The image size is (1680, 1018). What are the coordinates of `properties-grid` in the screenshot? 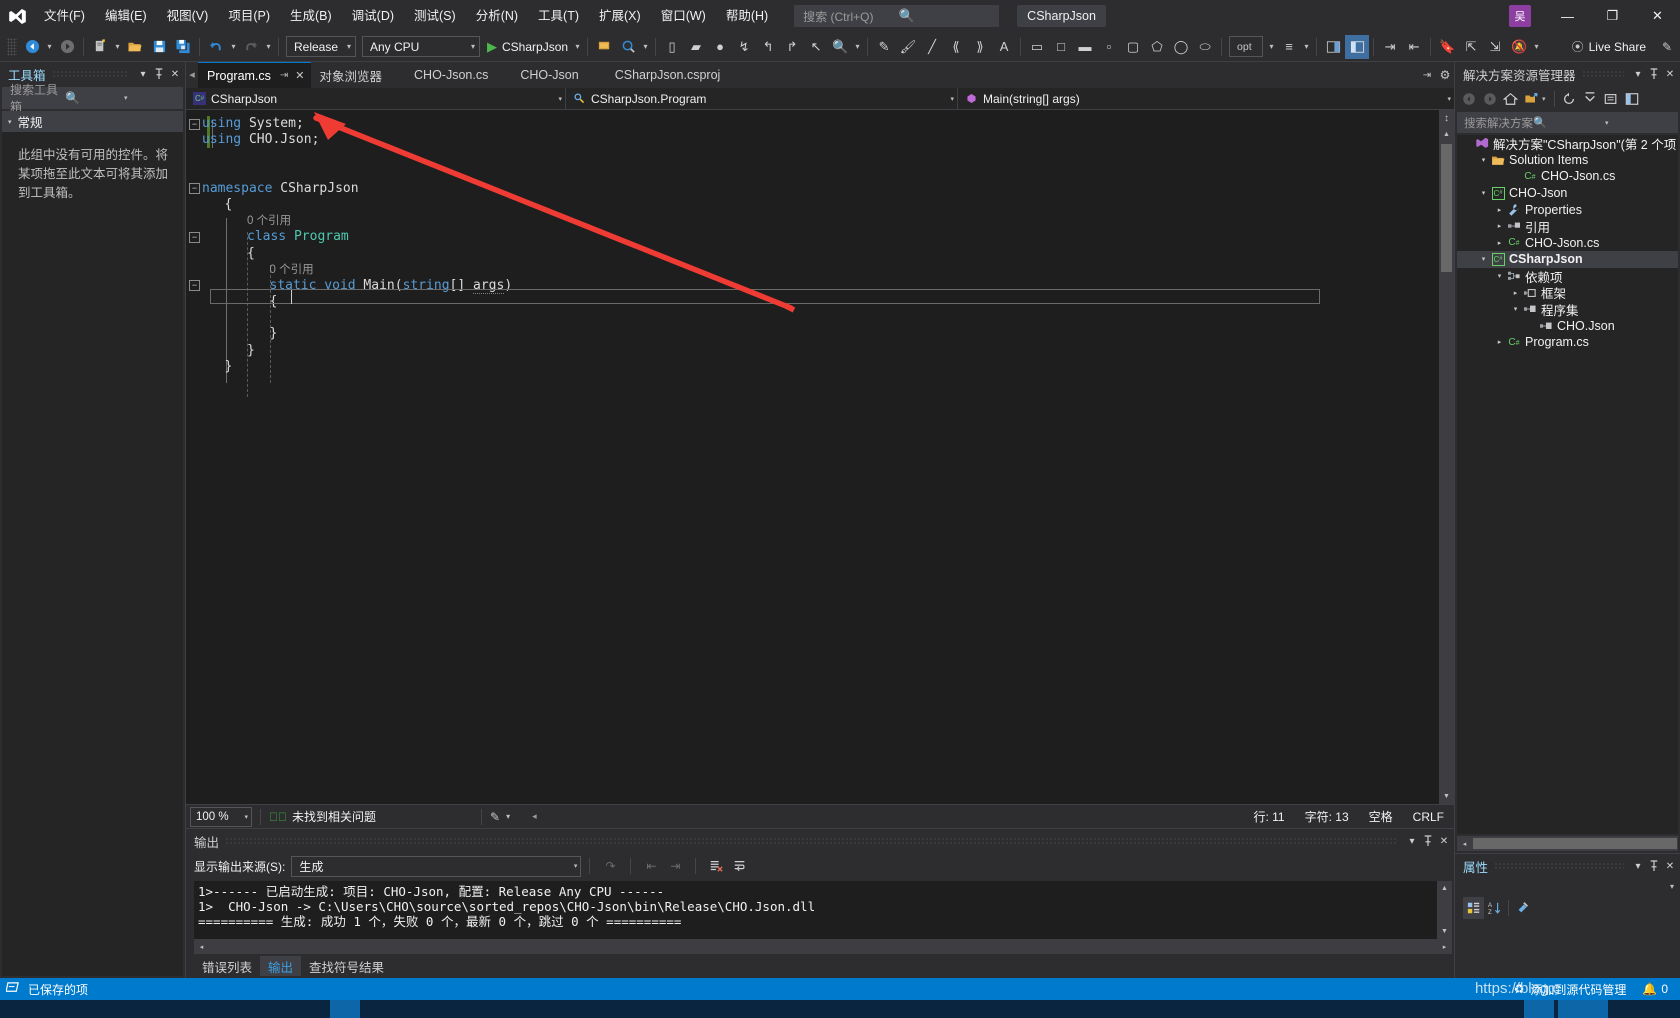 It's located at (1567, 949).